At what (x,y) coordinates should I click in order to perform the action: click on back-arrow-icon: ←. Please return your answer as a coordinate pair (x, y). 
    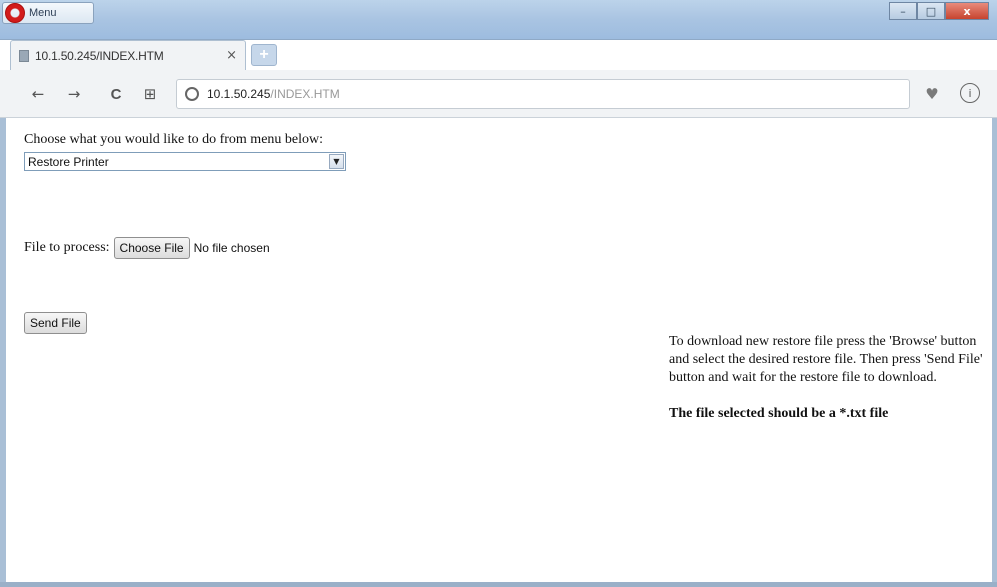
    Looking at the image, I should click on (38, 94).